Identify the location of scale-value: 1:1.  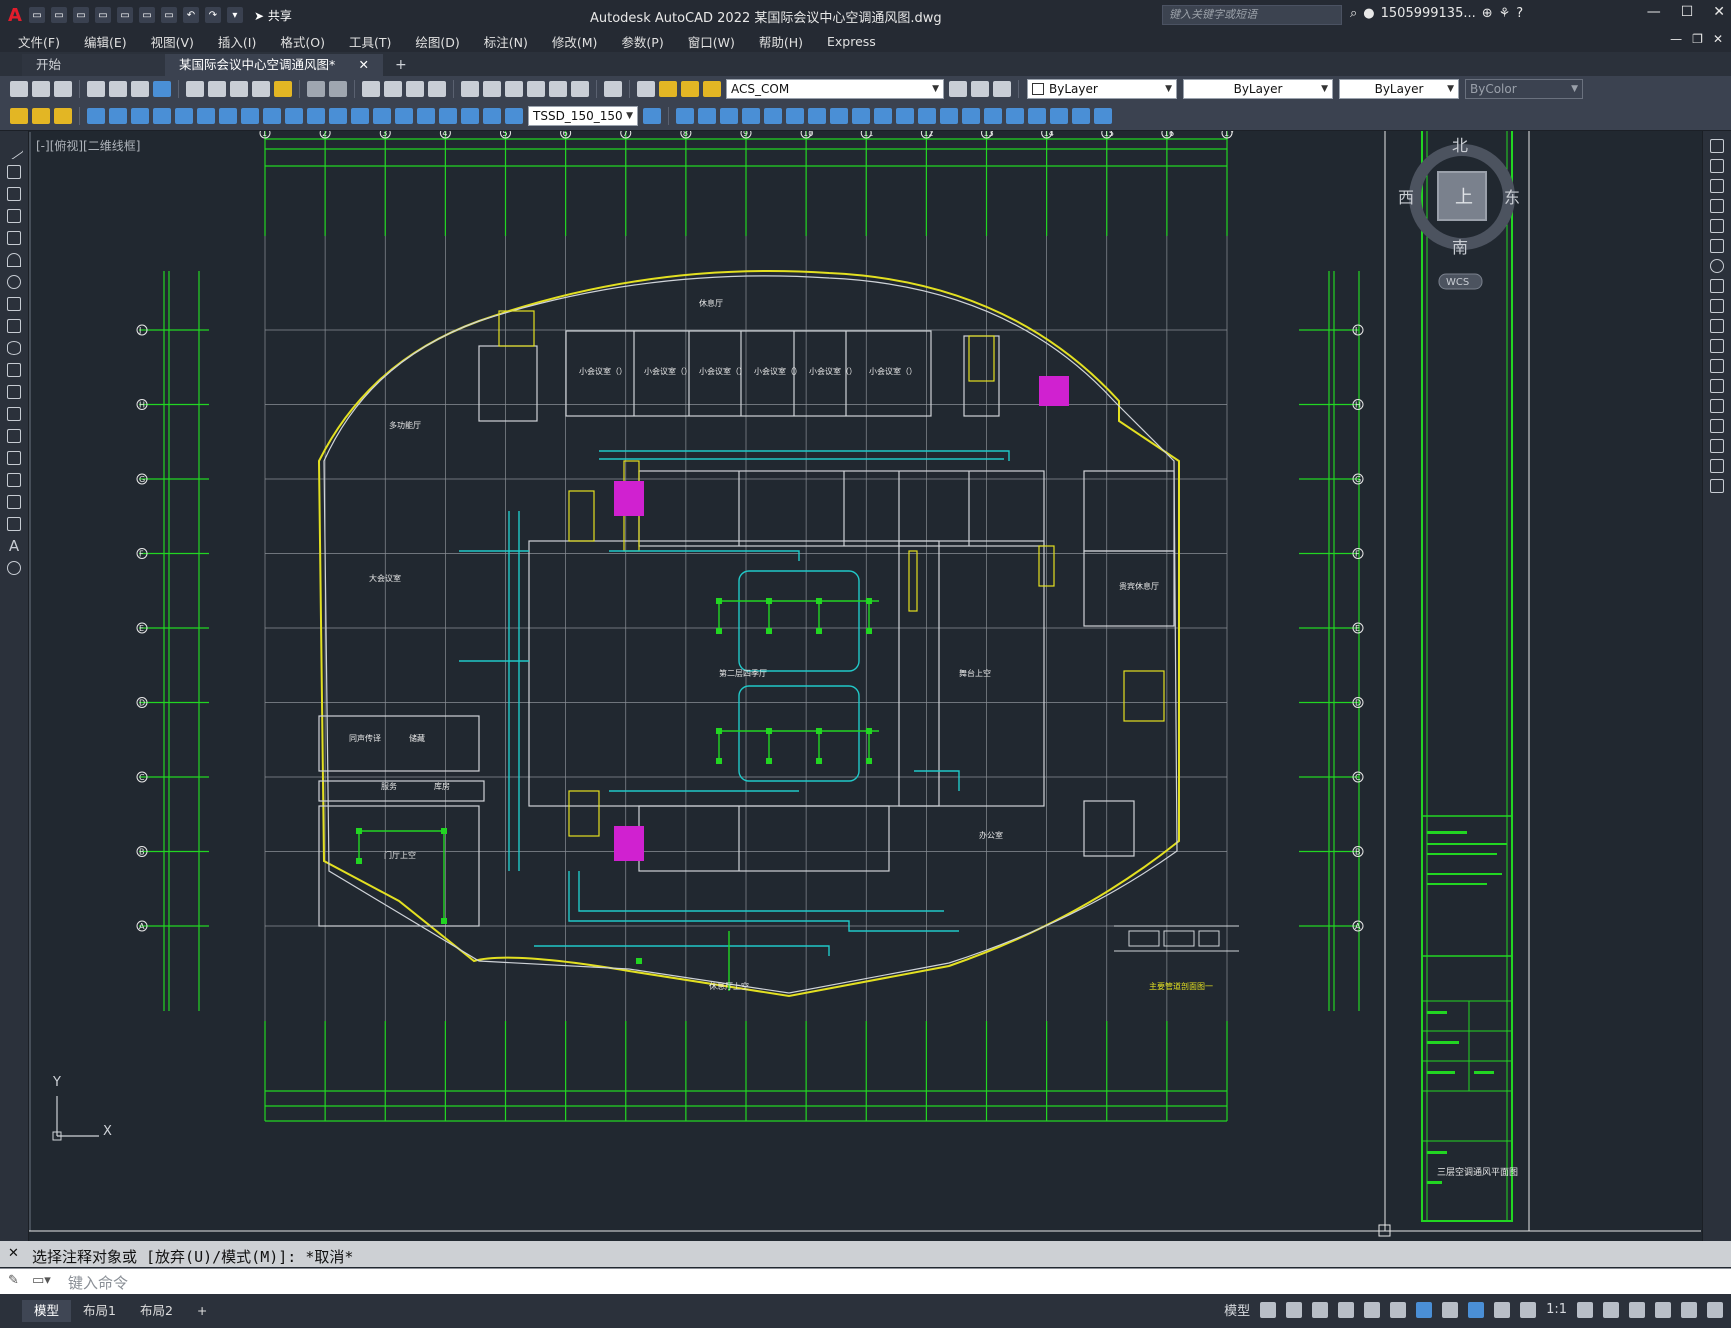
(1556, 1309).